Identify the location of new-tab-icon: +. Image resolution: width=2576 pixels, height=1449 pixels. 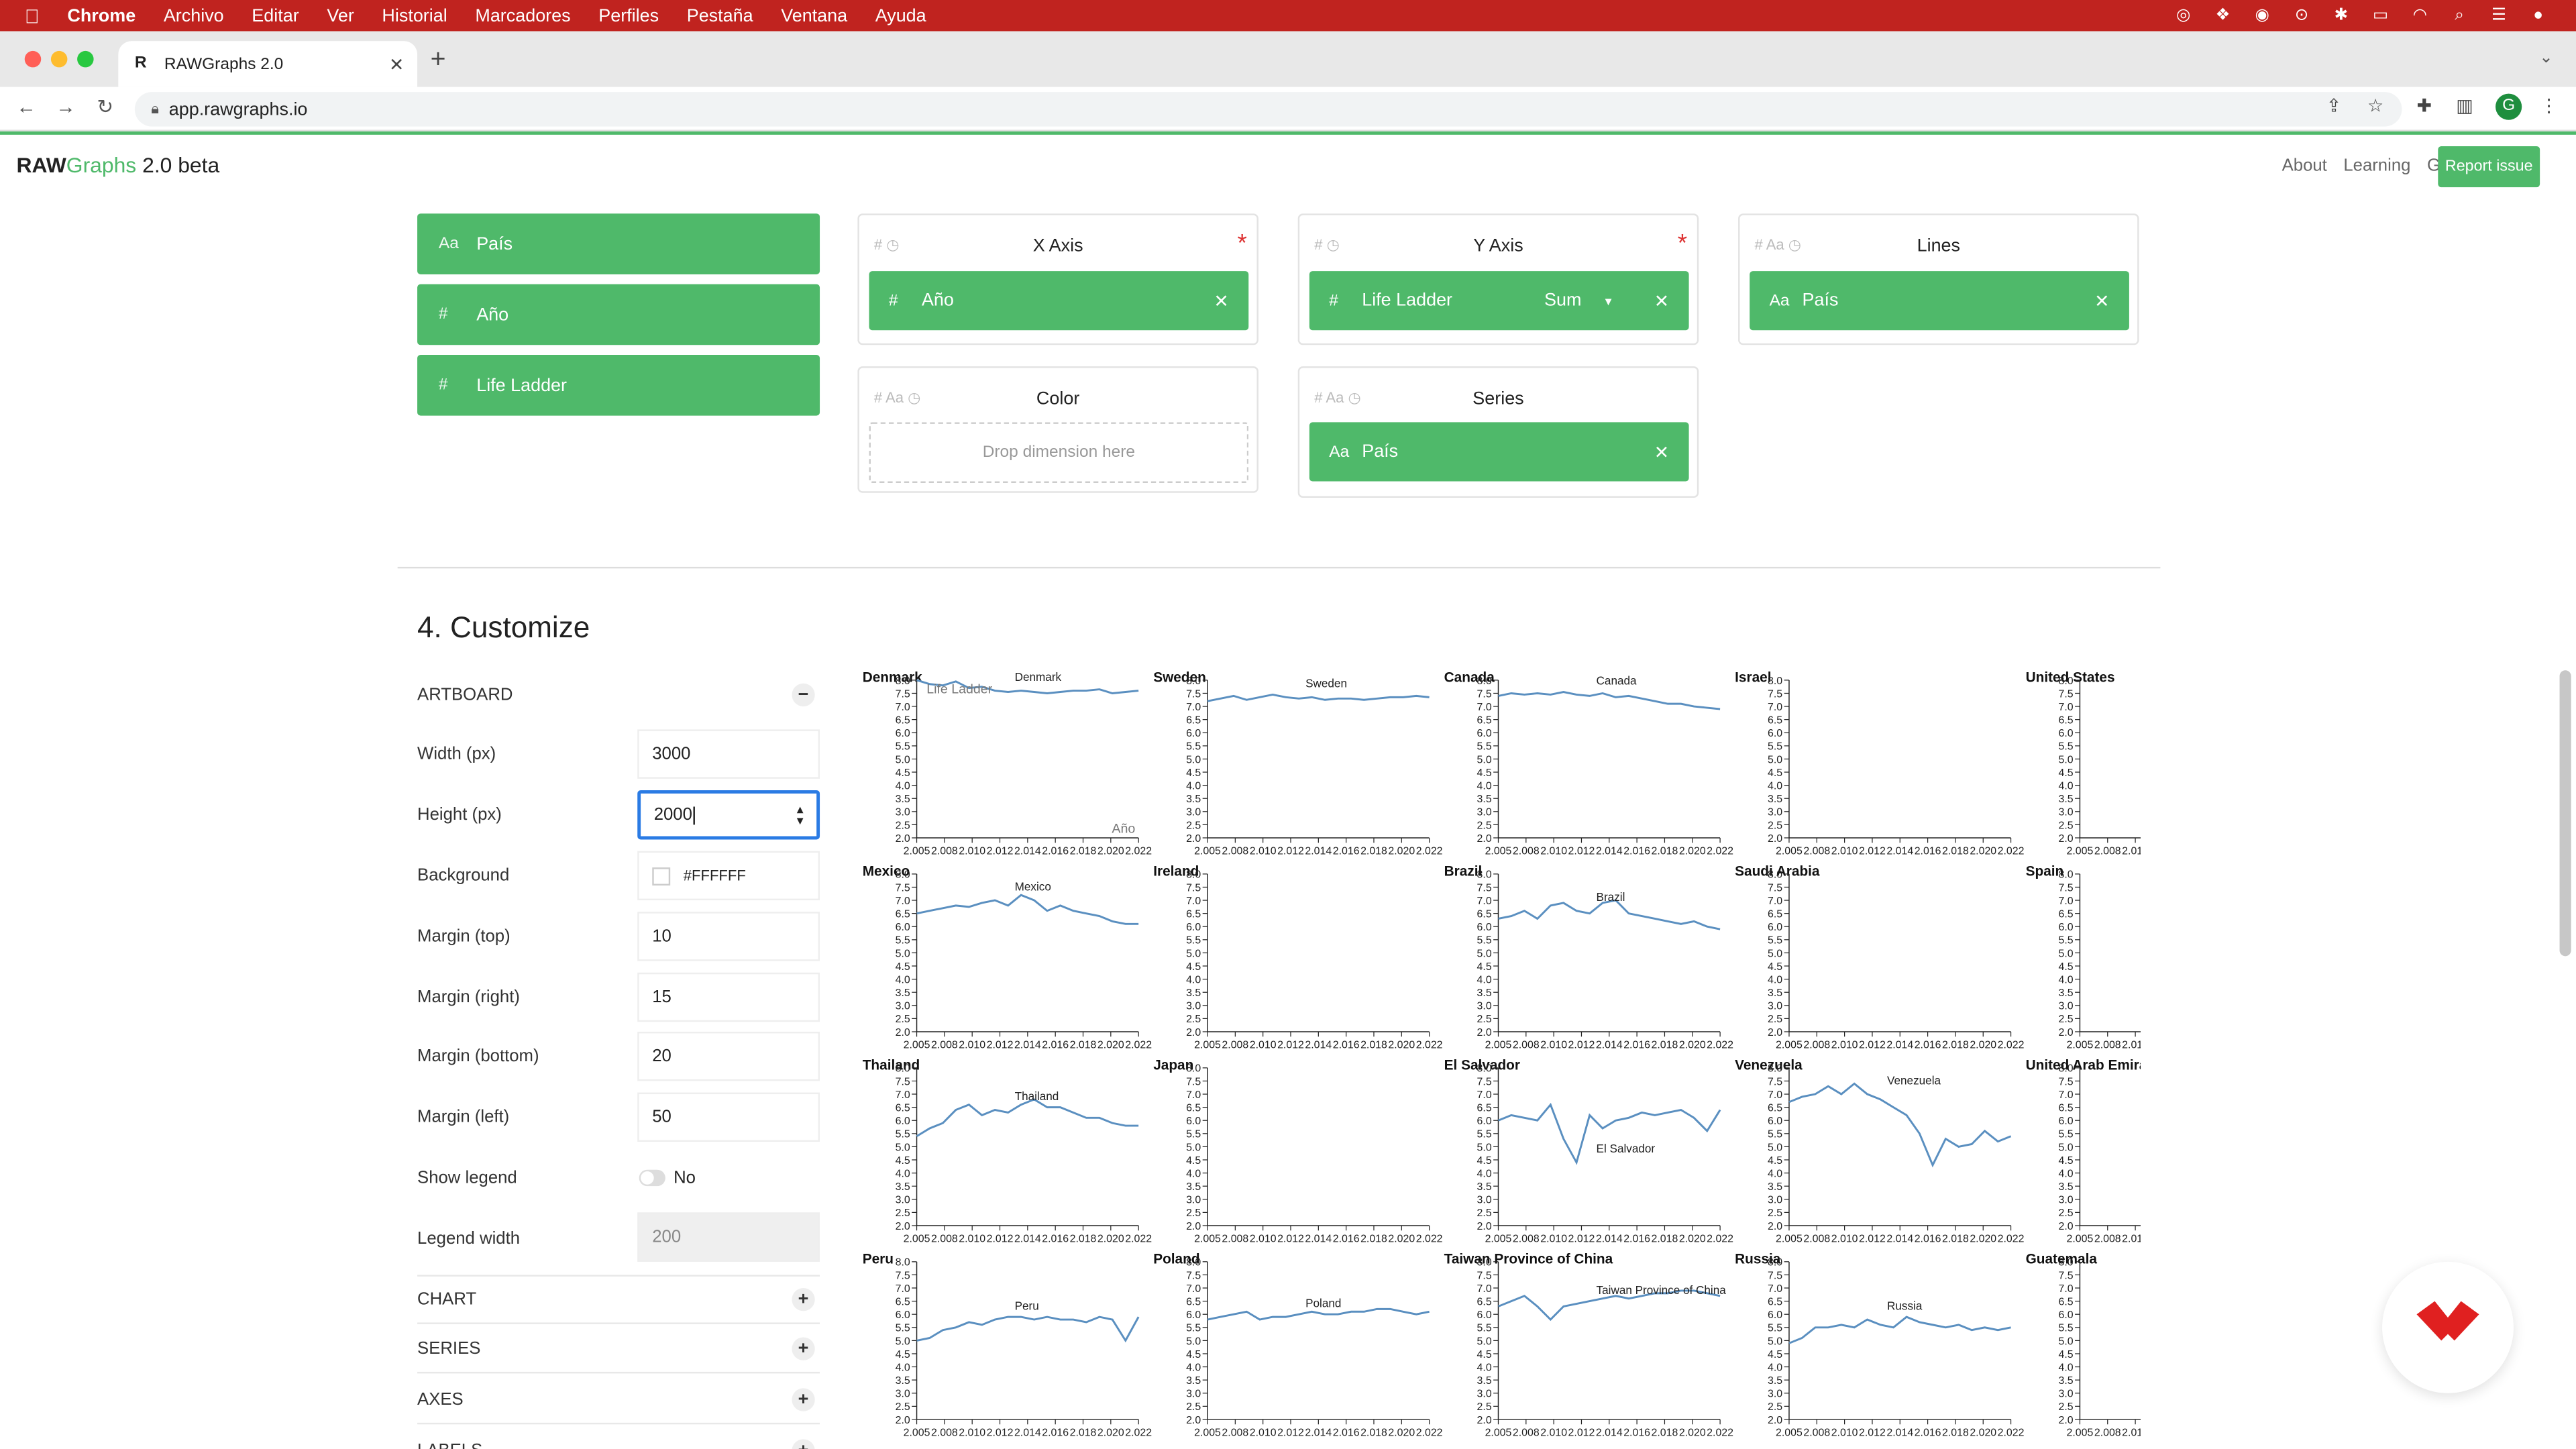
(438, 61).